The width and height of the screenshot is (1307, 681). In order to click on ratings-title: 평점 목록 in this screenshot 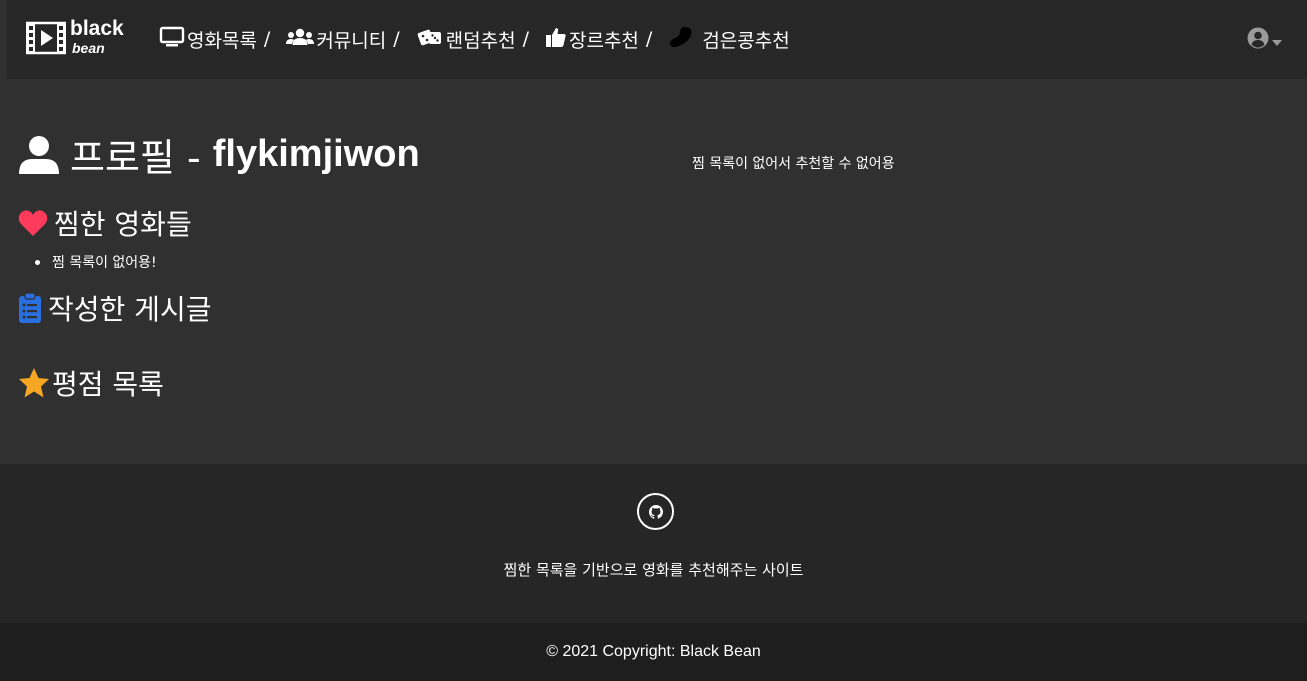, I will do `click(108, 384)`.